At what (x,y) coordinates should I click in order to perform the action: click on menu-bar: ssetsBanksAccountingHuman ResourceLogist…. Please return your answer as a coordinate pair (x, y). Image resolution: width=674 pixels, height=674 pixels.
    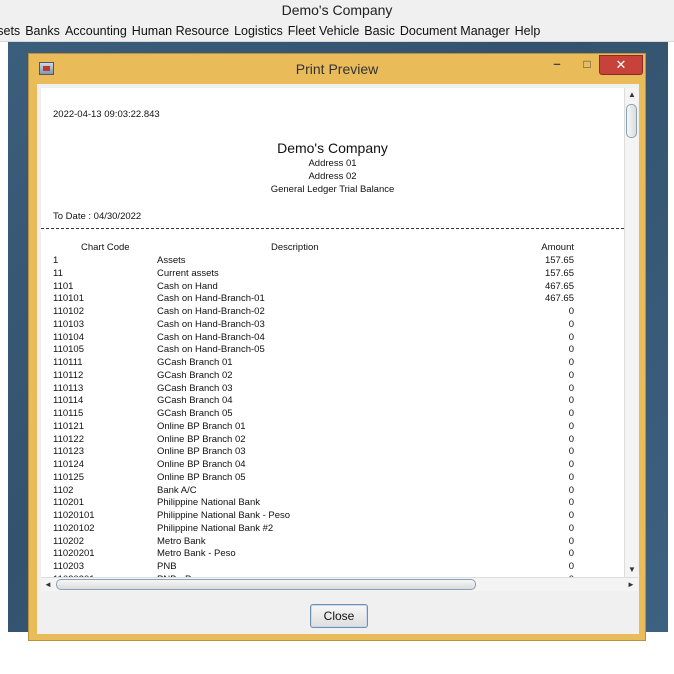
    Looking at the image, I should click on (337, 31).